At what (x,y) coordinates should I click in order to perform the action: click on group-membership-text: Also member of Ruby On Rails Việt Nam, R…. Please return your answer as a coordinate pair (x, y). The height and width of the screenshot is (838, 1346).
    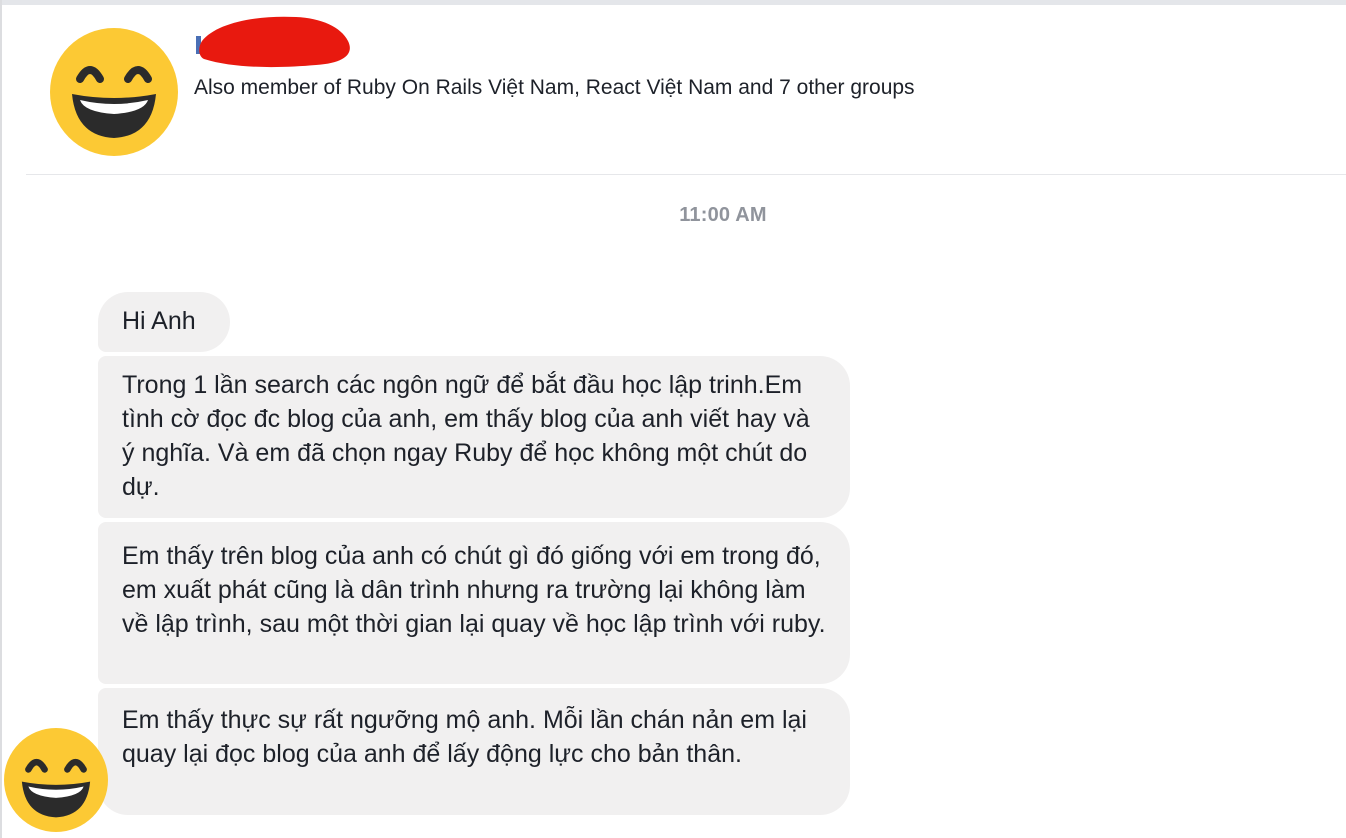
    Looking at the image, I should click on (554, 87).